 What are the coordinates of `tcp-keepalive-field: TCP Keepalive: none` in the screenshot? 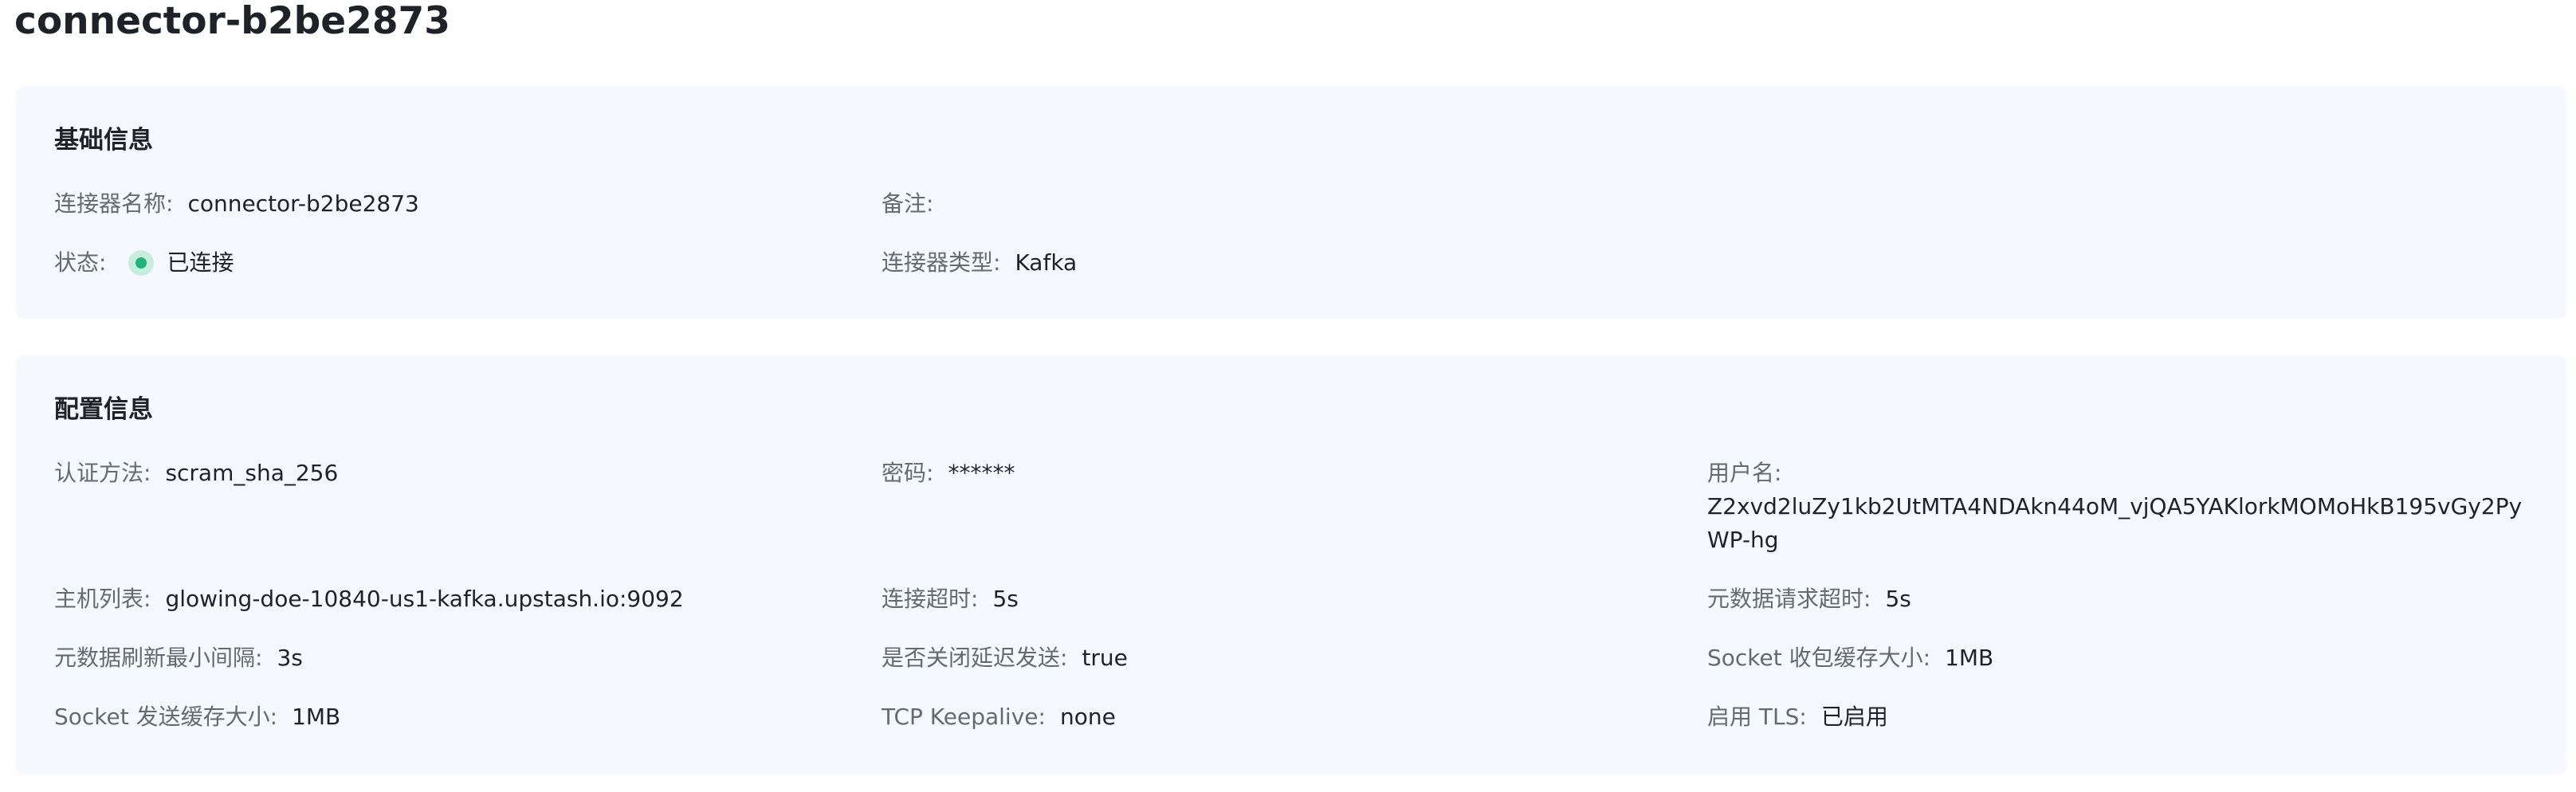 It's located at (999, 717).